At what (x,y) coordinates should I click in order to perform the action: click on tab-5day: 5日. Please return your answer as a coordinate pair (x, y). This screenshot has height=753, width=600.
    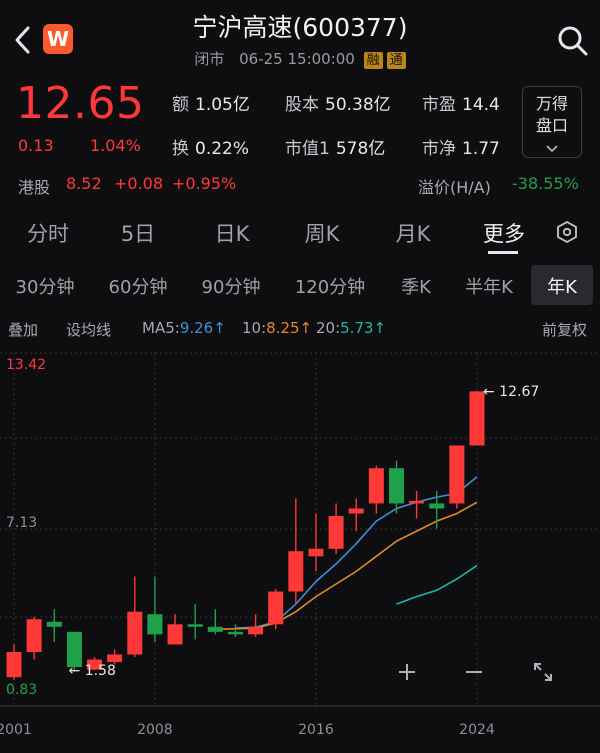
    Looking at the image, I should click on (138, 233).